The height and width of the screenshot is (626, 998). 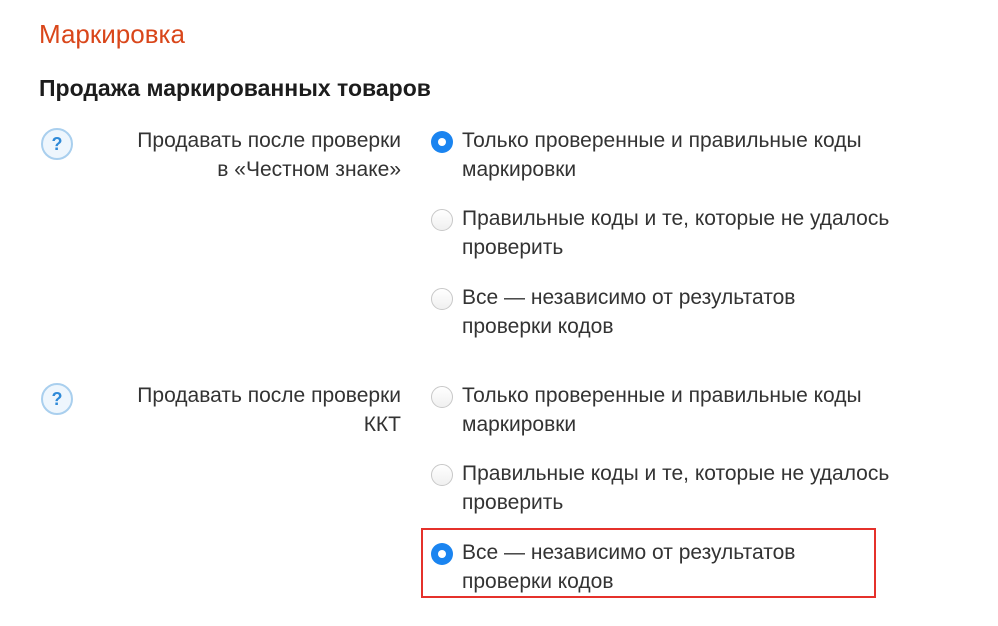 What do you see at coordinates (538, 326) in the screenshot?
I see `radio-option-label-line: проверки кодов` at bounding box center [538, 326].